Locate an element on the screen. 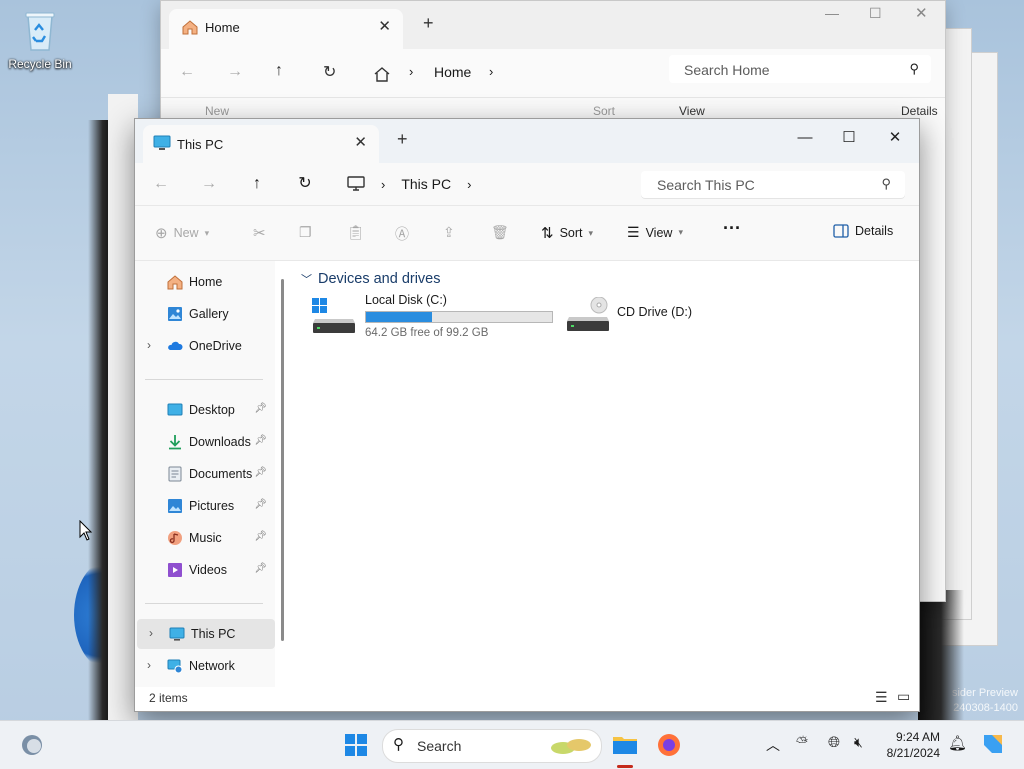  gallery-icon is located at coordinates (175, 314).